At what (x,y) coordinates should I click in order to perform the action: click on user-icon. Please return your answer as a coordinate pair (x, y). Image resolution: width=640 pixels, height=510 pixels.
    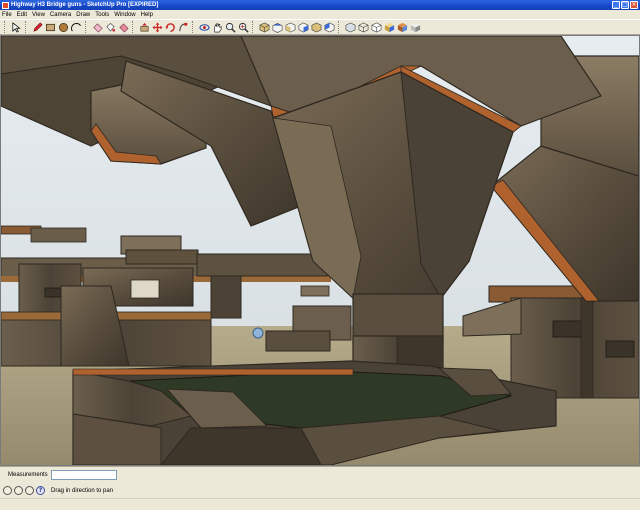
    Looking at the image, I should click on (29, 490).